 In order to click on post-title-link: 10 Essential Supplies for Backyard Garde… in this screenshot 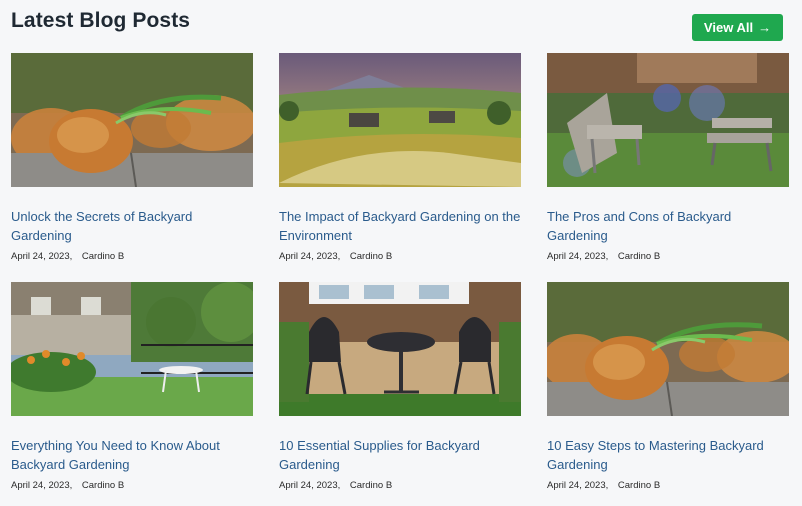, I will do `click(400, 455)`.